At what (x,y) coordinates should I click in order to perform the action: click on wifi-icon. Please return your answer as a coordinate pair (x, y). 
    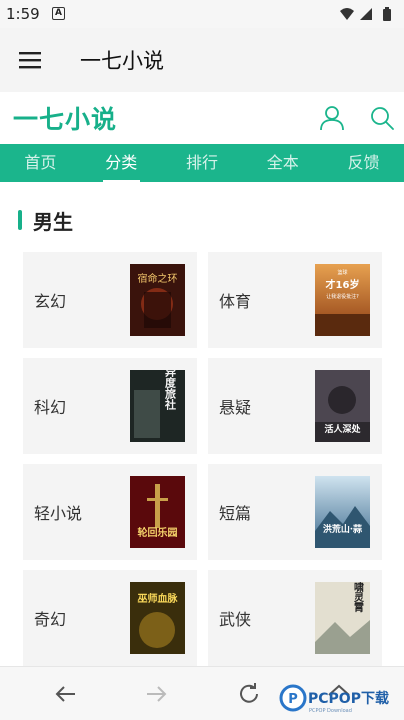
    Looking at the image, I should click on (347, 14).